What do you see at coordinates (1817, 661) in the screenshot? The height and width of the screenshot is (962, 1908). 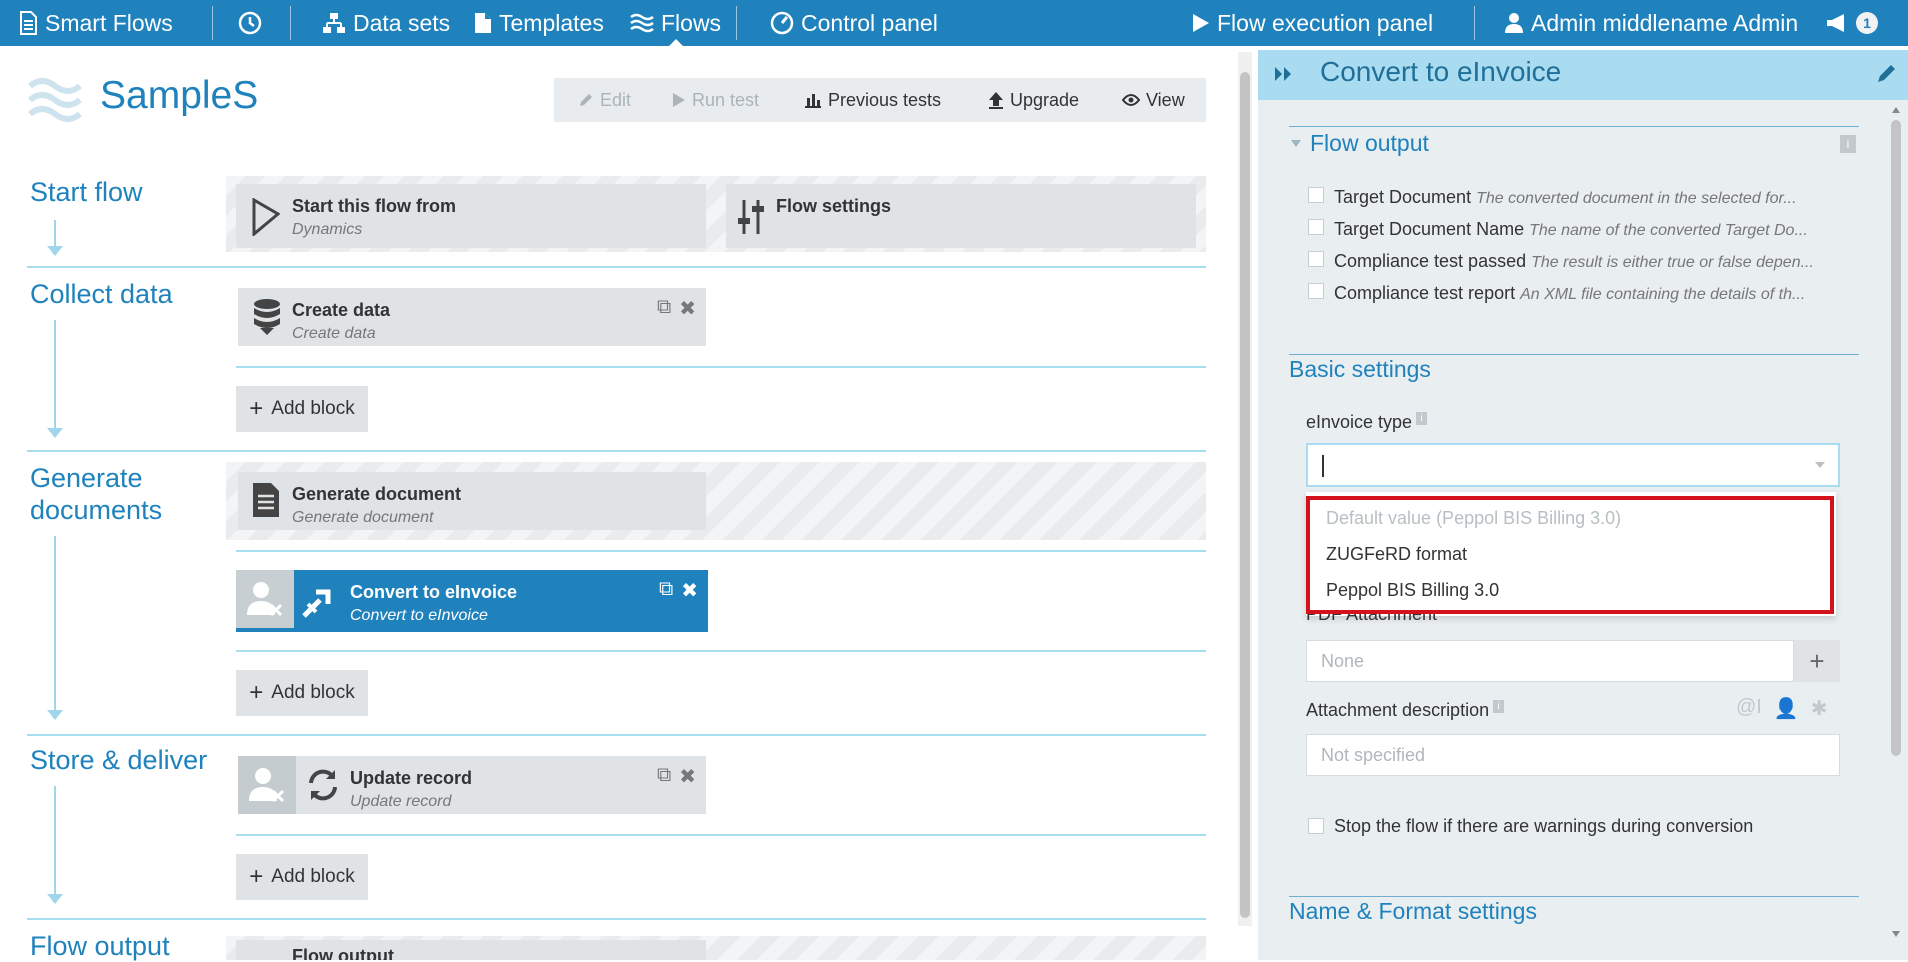 I see `add-attachment-button: +` at bounding box center [1817, 661].